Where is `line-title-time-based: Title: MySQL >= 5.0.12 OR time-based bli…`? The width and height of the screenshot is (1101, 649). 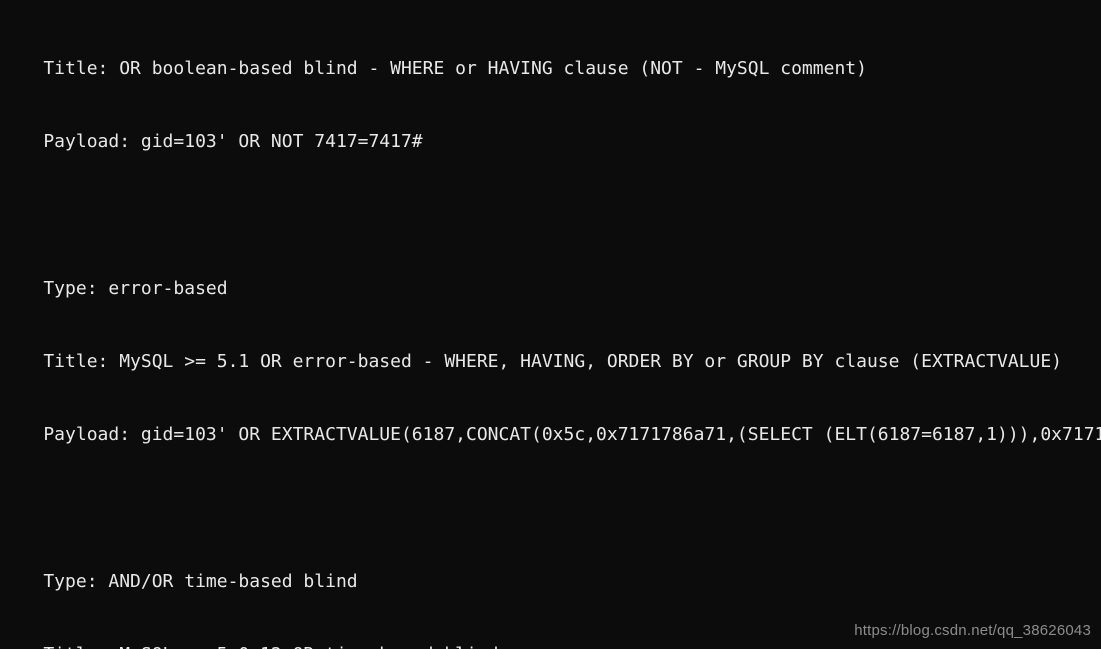 line-title-time-based: Title: MySQL >= 5.0.12 OR time-based bli… is located at coordinates (550, 646).